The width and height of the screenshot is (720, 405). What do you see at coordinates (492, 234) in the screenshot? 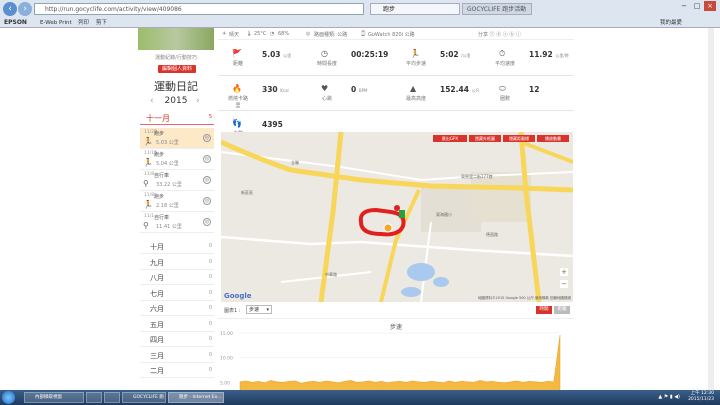
I see `map-label: 德昌路` at bounding box center [492, 234].